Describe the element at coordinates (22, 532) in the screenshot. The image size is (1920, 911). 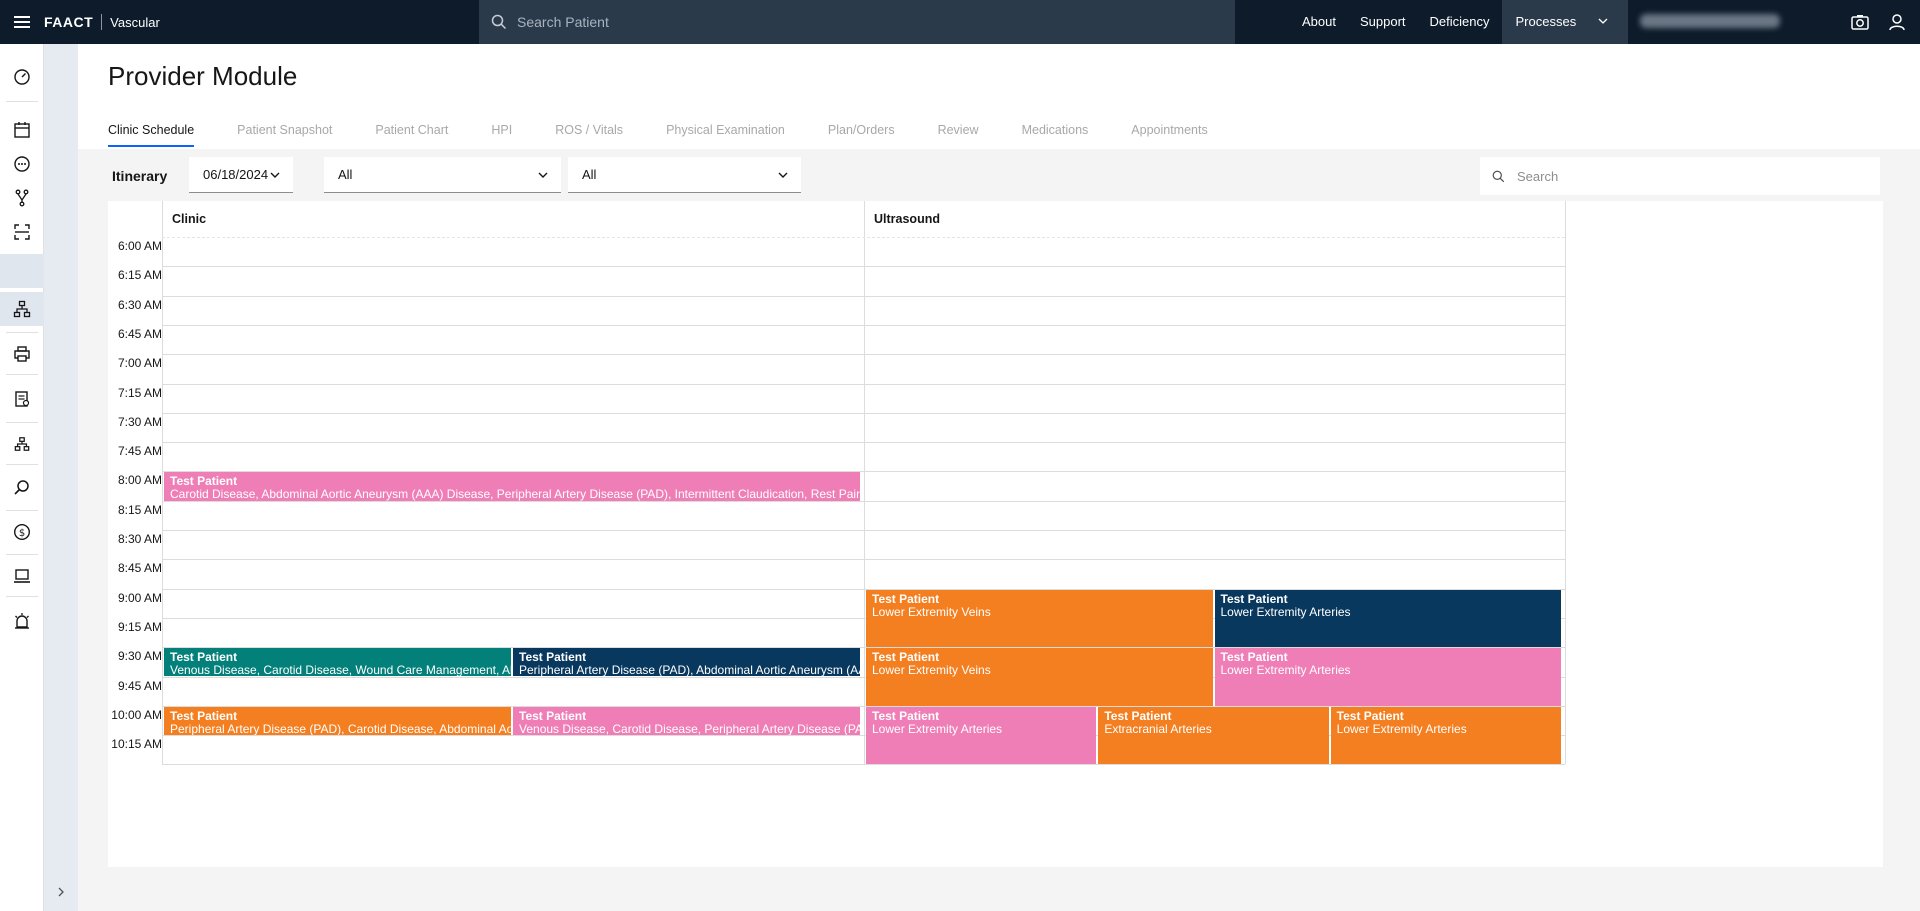
I see `dollar-icon: $` at that location.